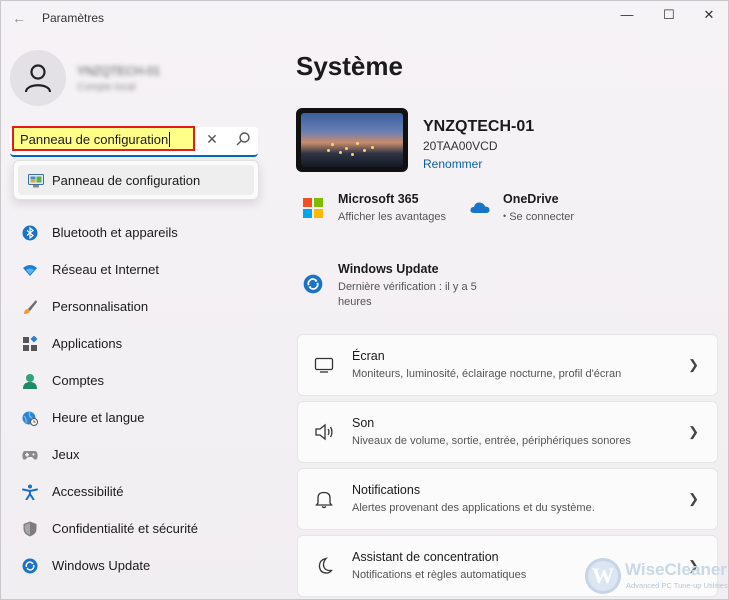 This screenshot has width=729, height=600. I want to click on user-name: YNZQTECH-01, so click(119, 71).